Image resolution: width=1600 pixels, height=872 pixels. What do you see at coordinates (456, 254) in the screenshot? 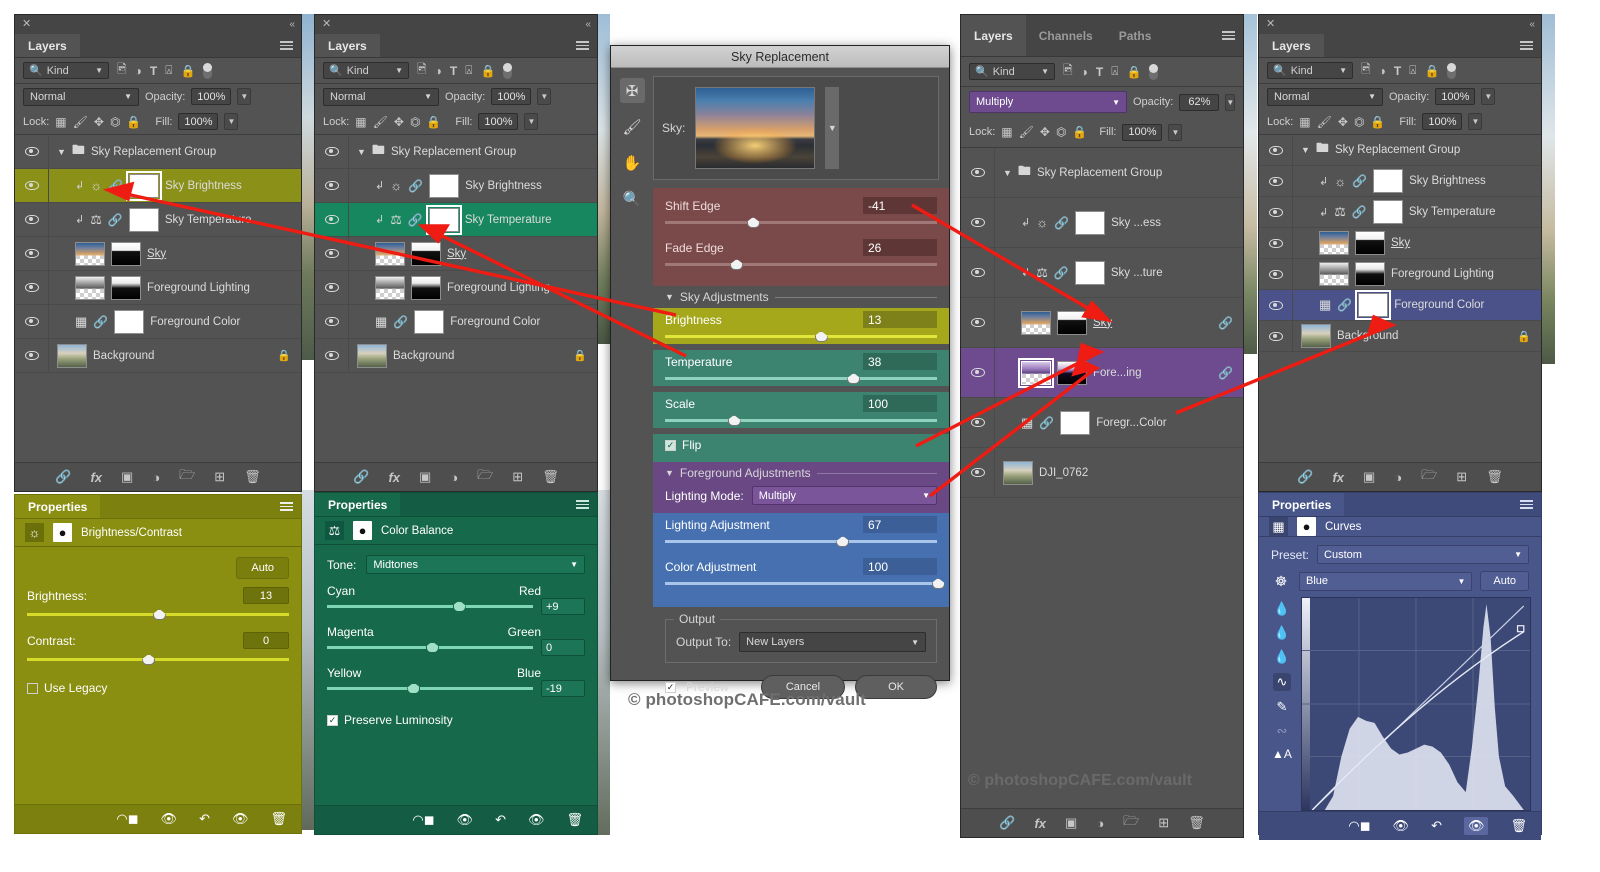
I see `layer-name: Sky` at bounding box center [456, 254].